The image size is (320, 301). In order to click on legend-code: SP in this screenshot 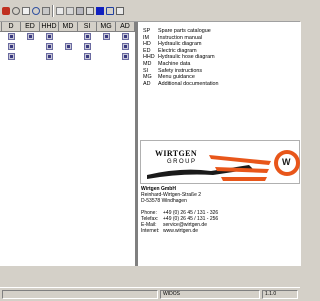, I will do `click(147, 31)`.